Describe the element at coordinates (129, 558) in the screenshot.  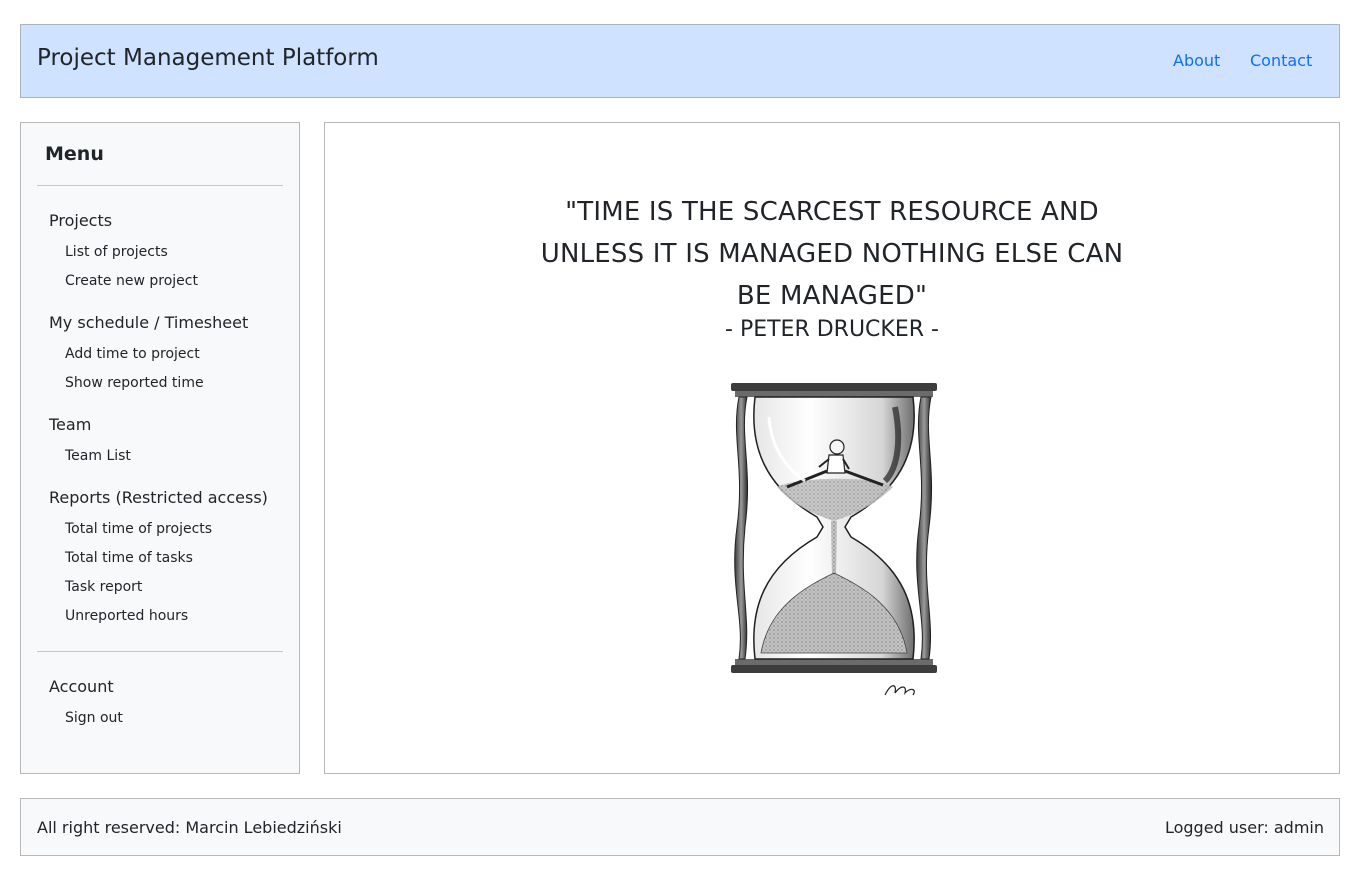
I see `link-total-time-tasks: Total time of tasks` at that location.